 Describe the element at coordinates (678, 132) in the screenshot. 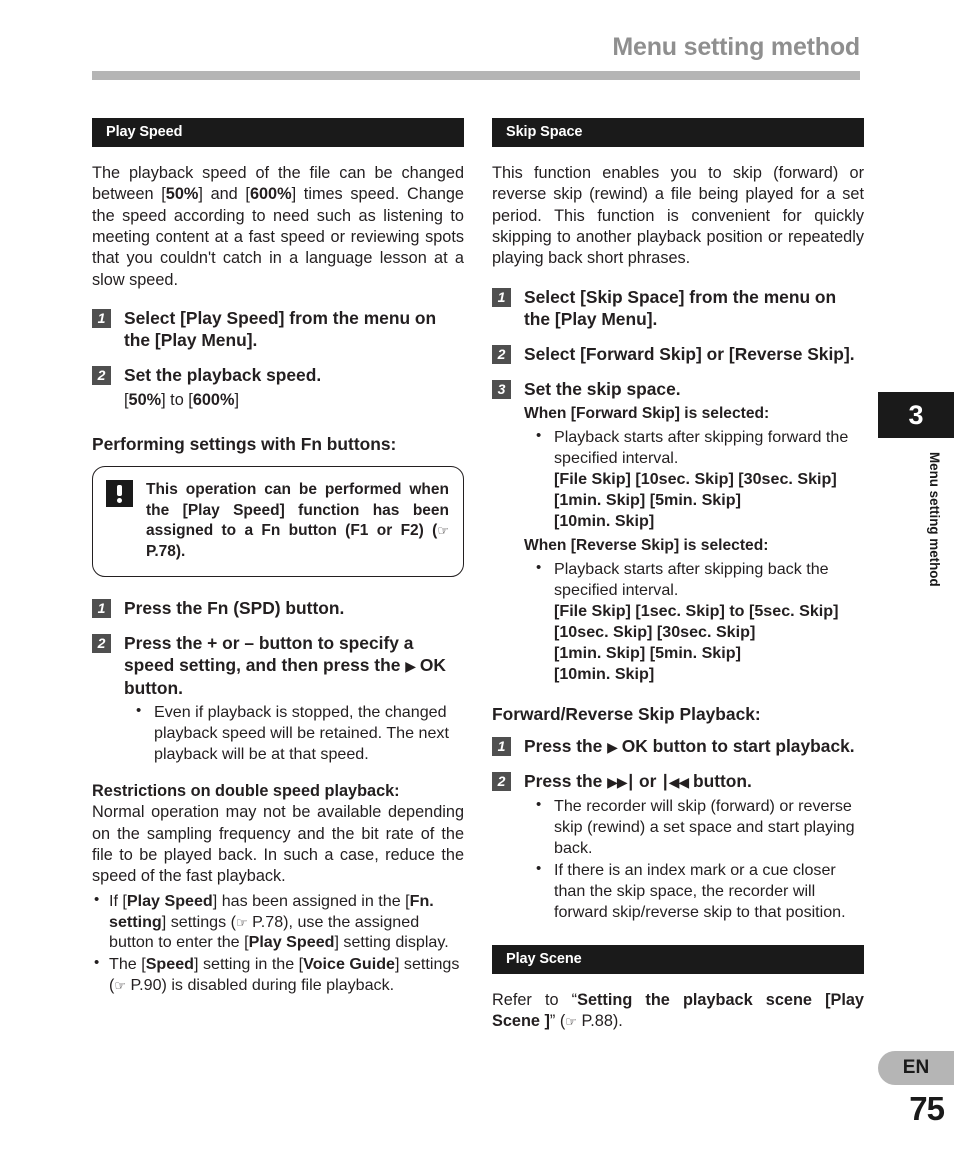

I see `section-header-skip-space: Skip Space` at that location.